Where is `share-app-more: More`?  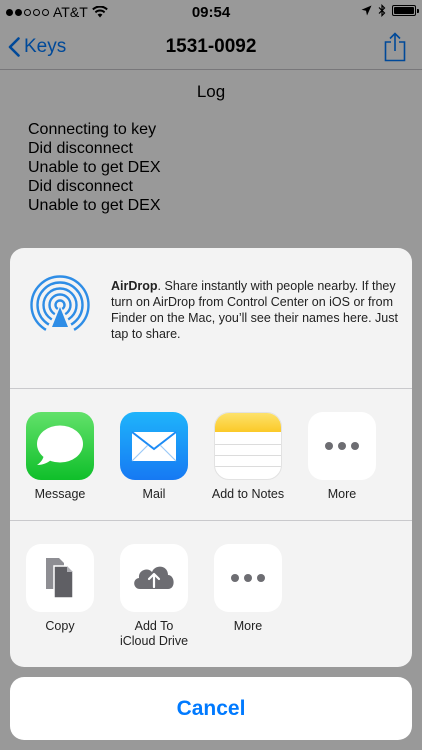 share-app-more: More is located at coordinates (342, 457).